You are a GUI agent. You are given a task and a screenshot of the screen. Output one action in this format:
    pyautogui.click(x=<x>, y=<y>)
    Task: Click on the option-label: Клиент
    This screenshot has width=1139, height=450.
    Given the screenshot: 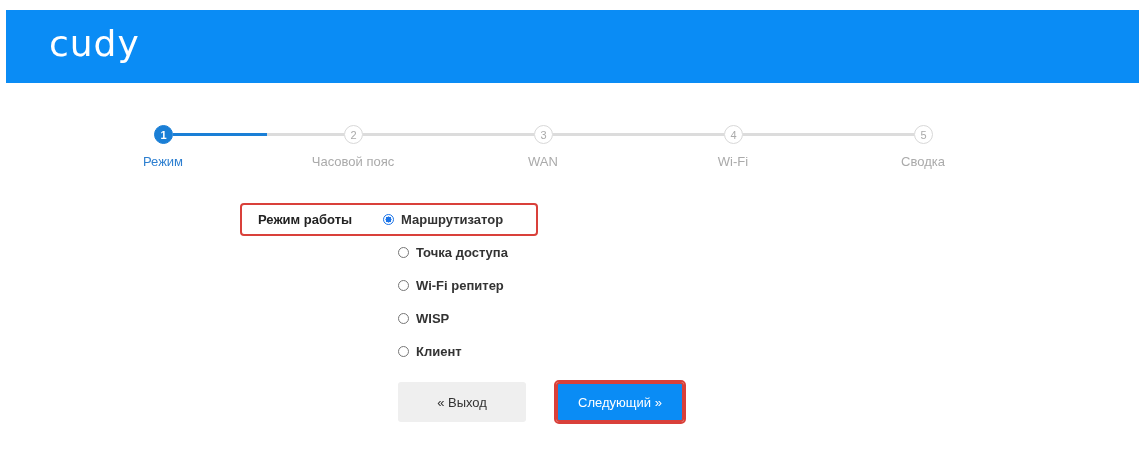 What is the action you would take?
    pyautogui.click(x=439, y=351)
    